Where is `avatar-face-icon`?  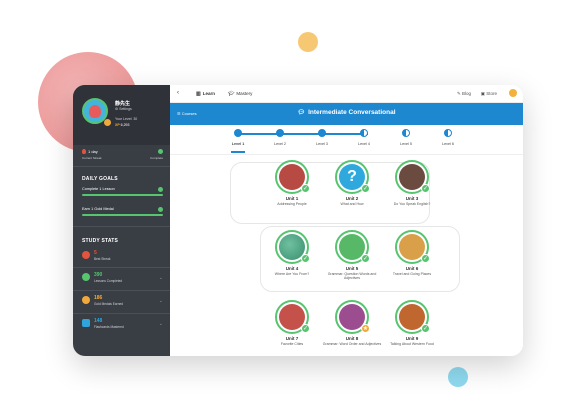 avatar-face-icon is located at coordinates (95, 111).